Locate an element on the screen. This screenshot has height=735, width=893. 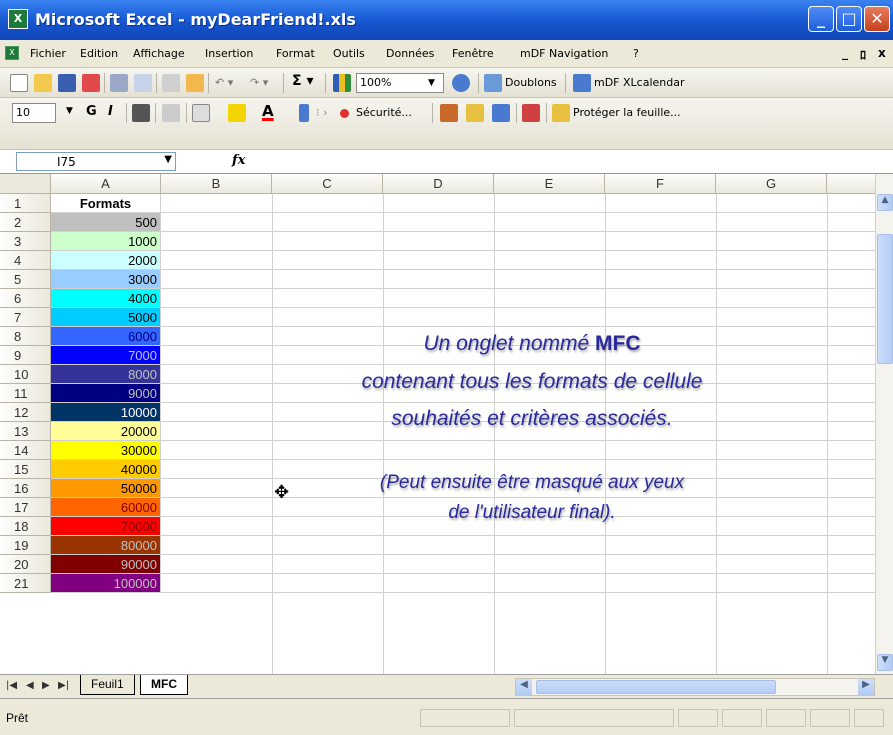
format-cell: 9000 is located at coordinates (106, 393).